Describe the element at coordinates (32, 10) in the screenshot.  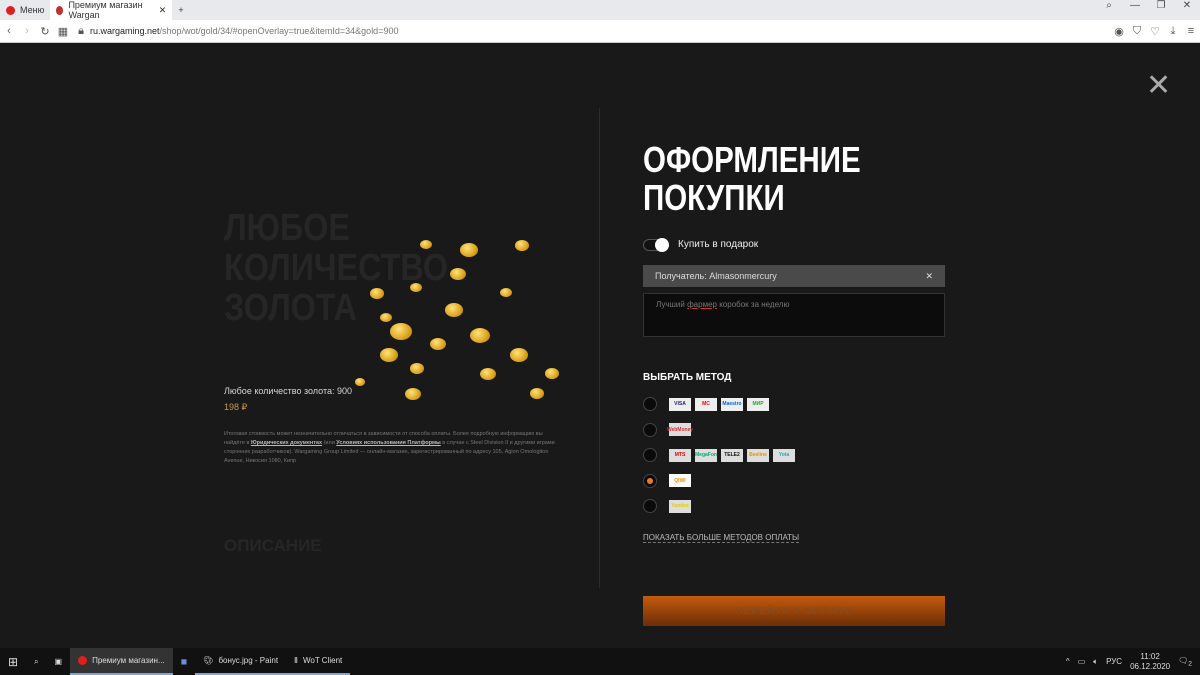
I see `menu-label: Меню` at that location.